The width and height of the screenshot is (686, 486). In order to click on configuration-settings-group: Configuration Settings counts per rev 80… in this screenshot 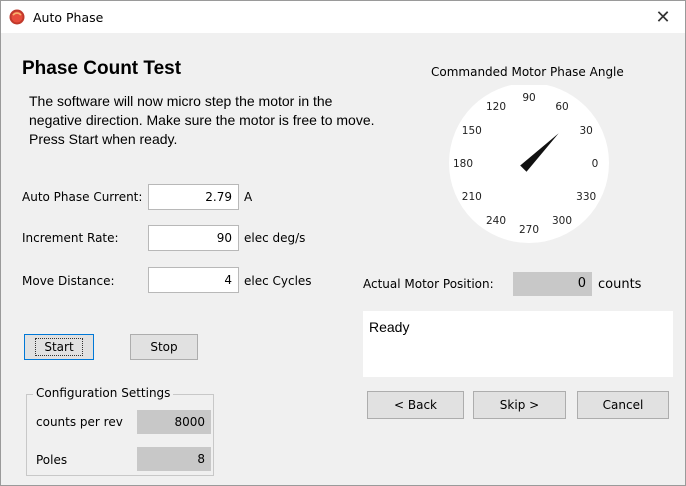, I will do `click(120, 431)`.